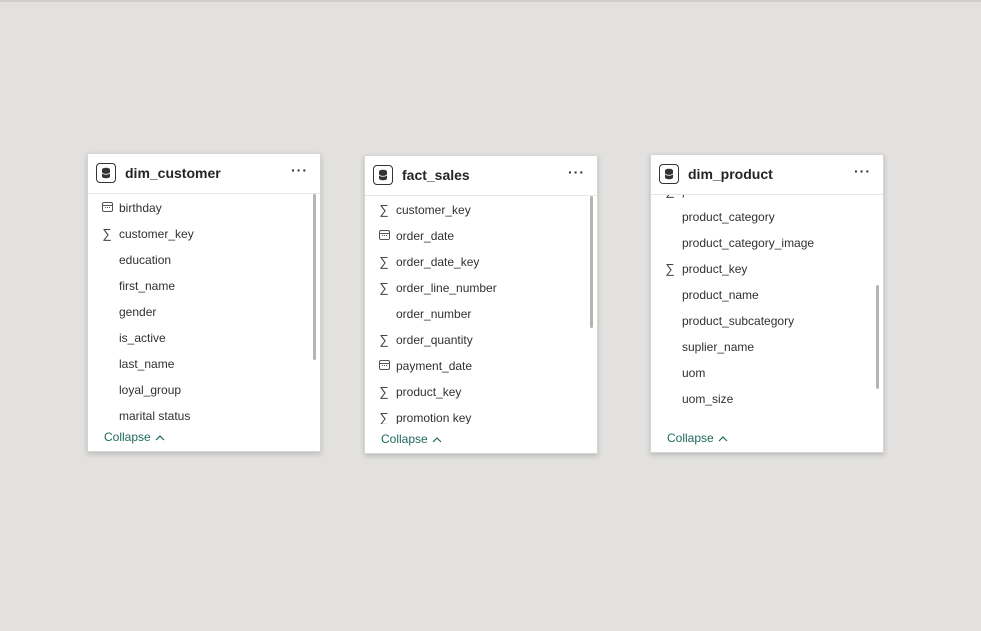 The image size is (981, 631). What do you see at coordinates (718, 347) in the screenshot?
I see `field-label: suplier_name` at bounding box center [718, 347].